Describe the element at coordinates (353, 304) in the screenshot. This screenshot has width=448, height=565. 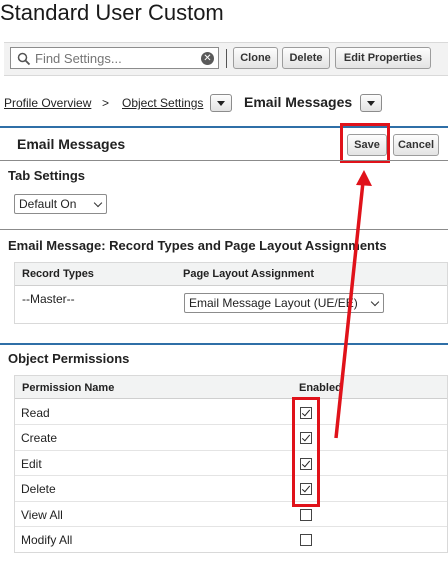
I see `red-arrow-annotation` at that location.